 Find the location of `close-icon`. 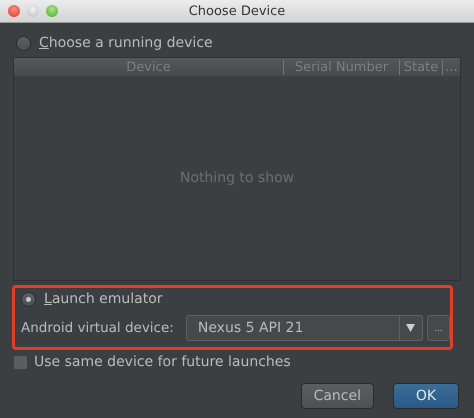

close-icon is located at coordinates (14, 11).